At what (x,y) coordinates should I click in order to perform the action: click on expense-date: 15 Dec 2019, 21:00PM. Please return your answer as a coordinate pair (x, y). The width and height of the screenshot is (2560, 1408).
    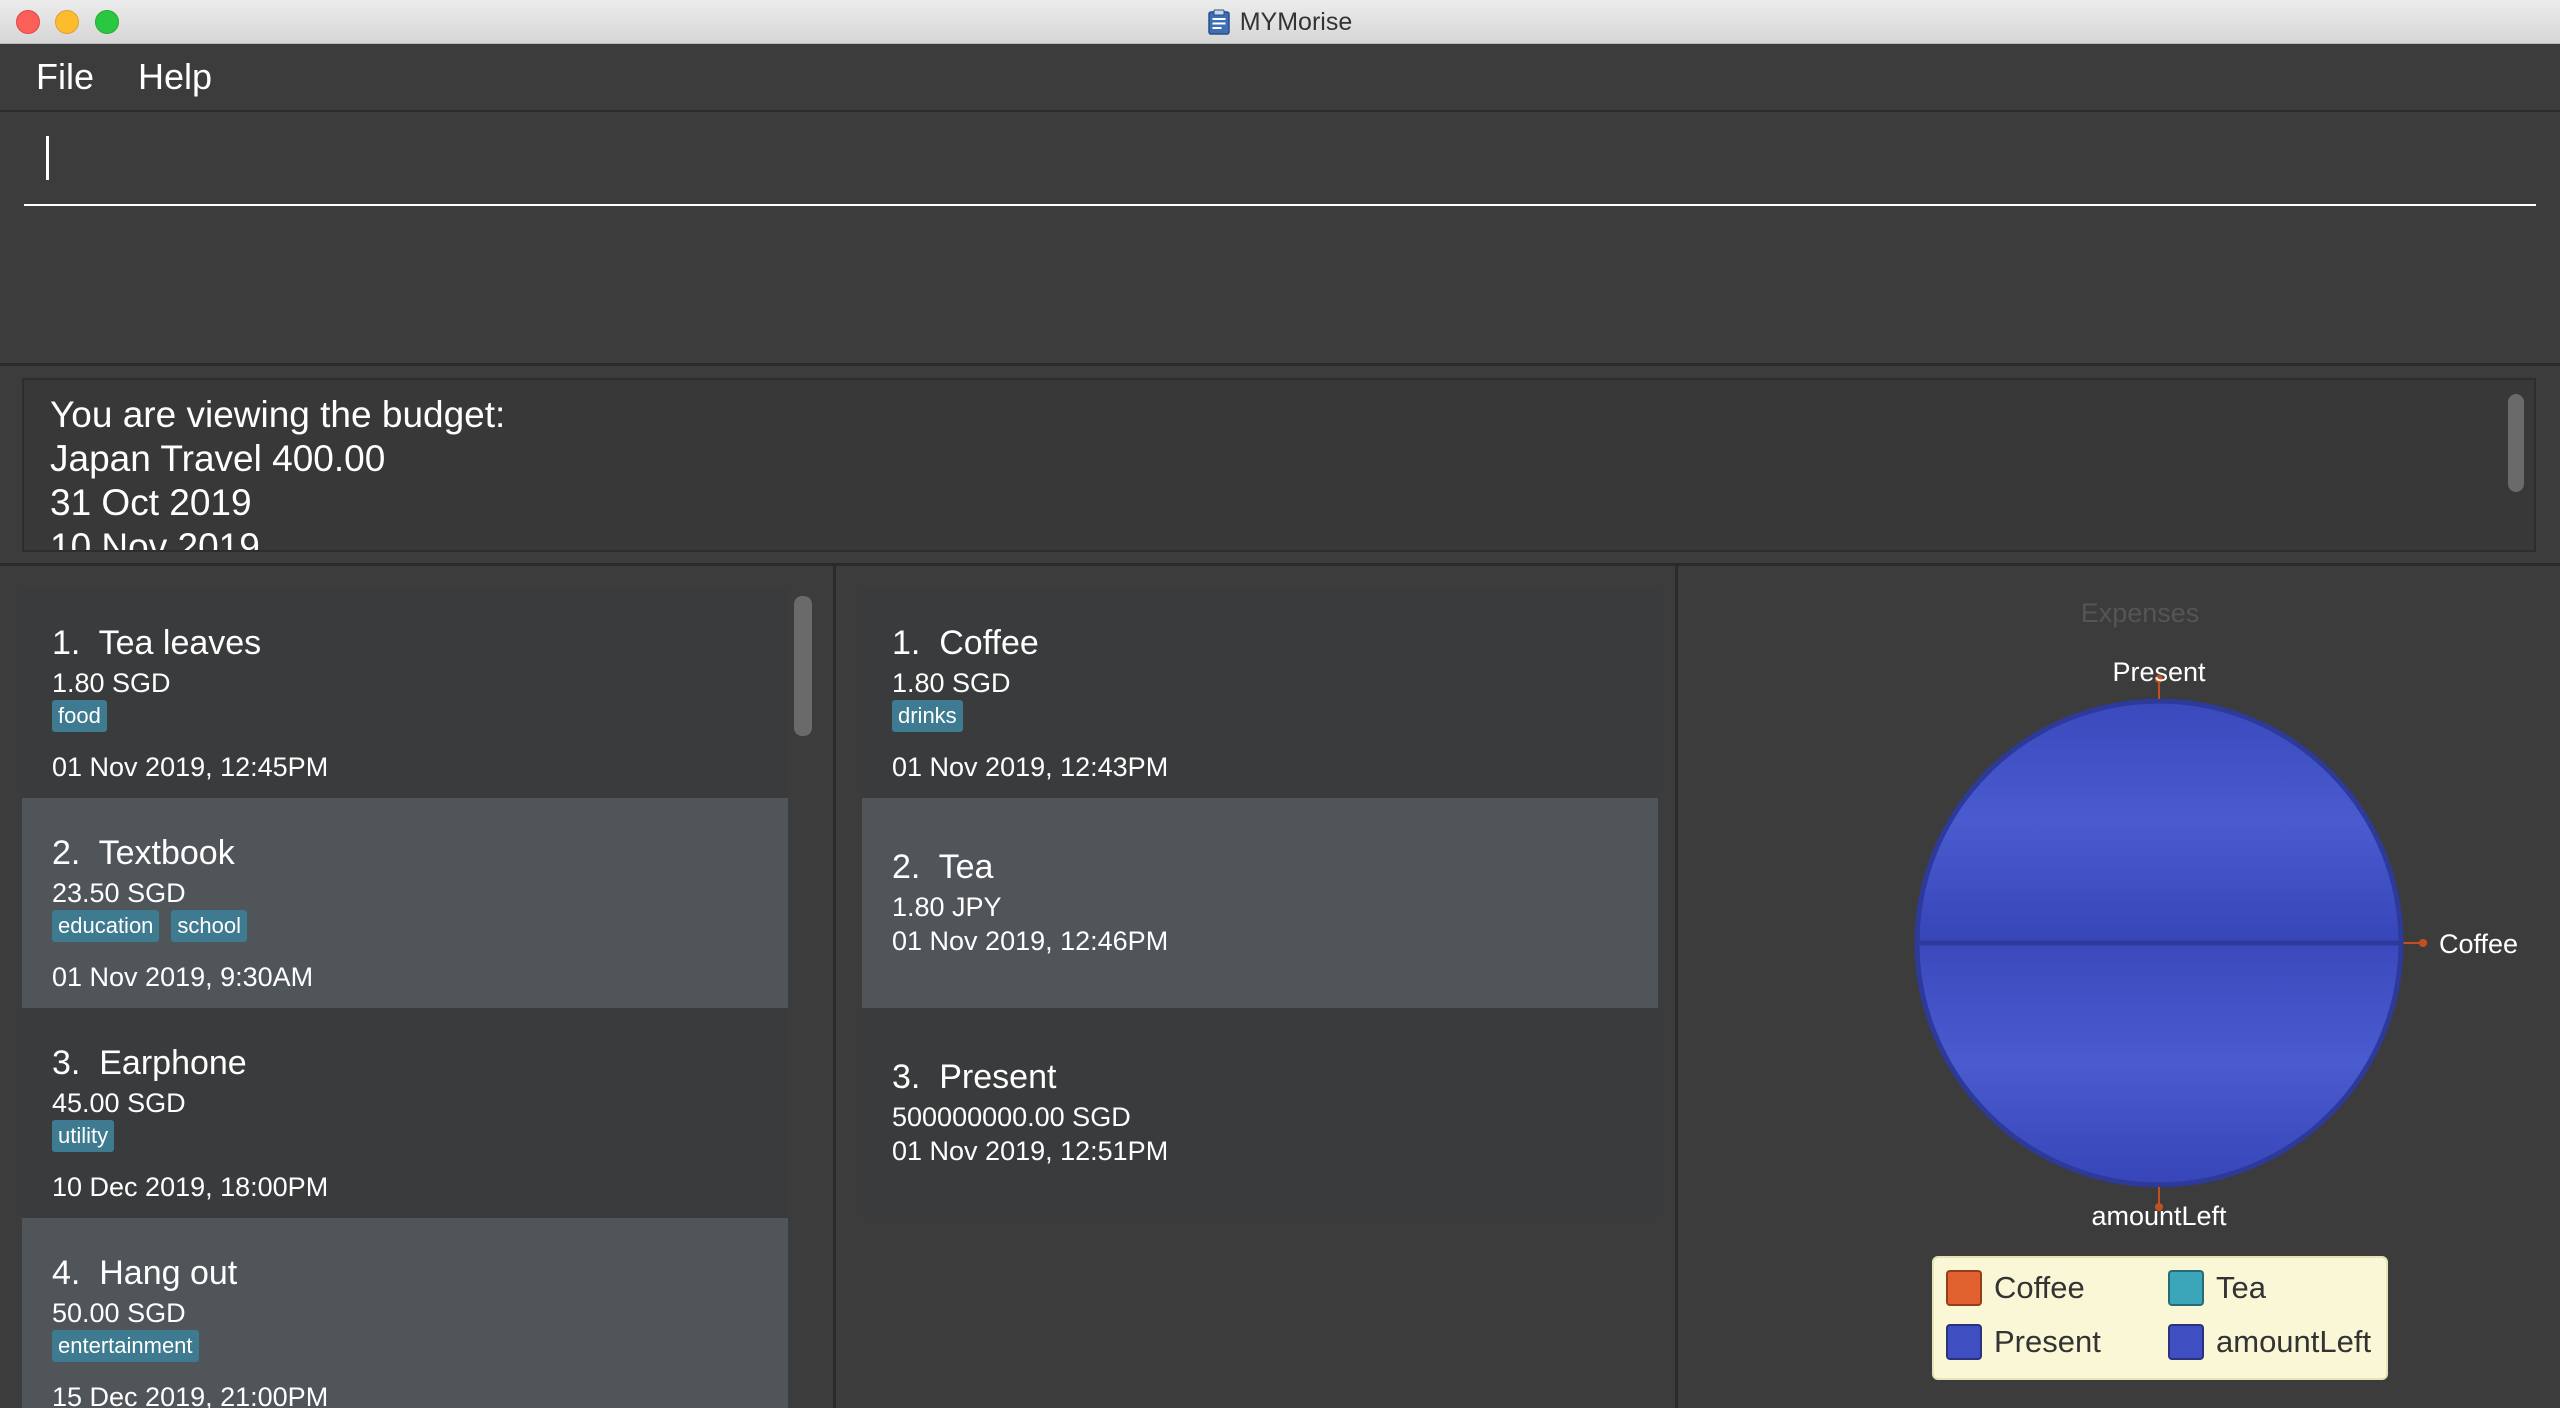
    Looking at the image, I should click on (190, 1395).